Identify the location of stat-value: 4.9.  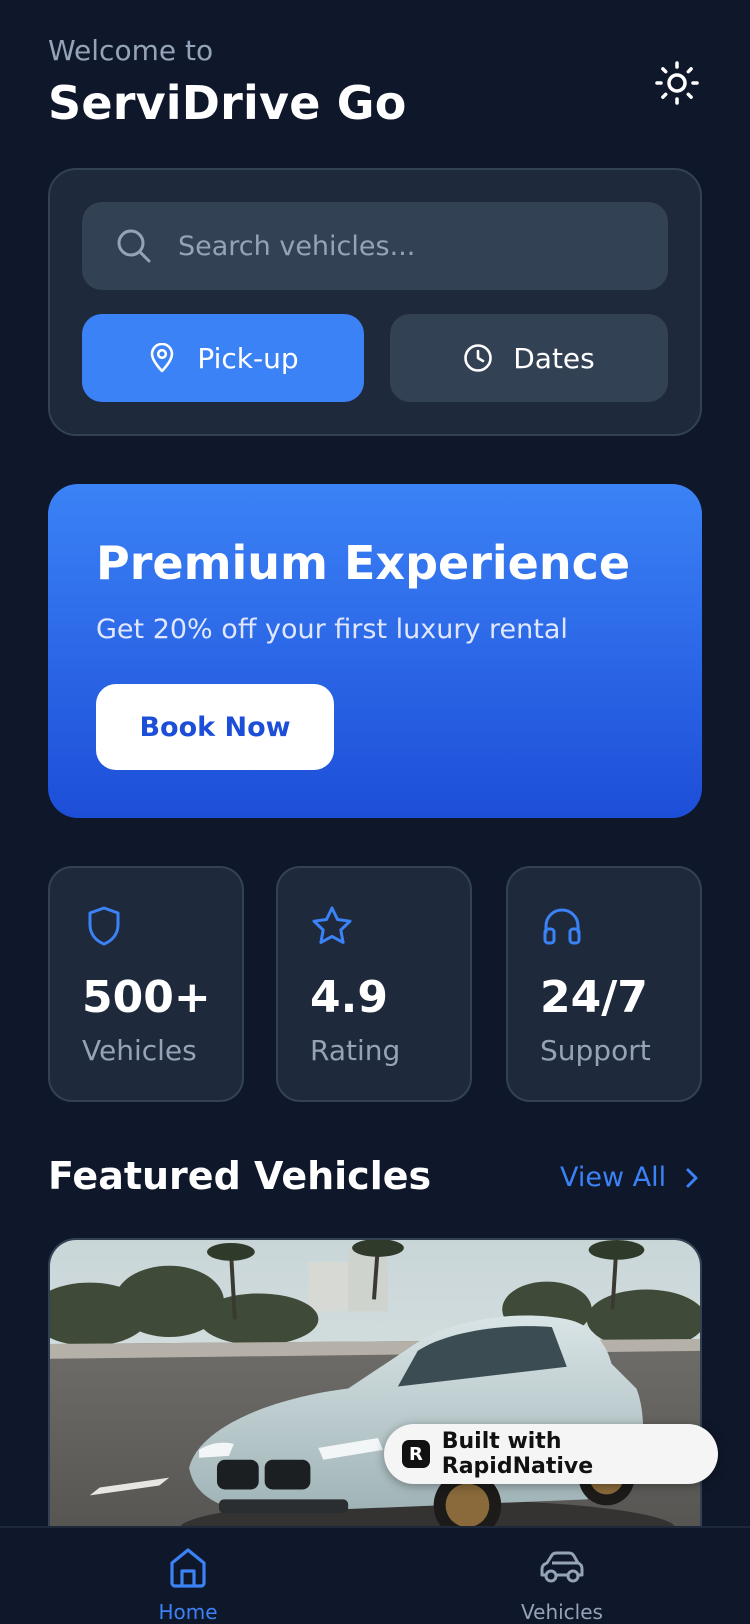
(349, 997).